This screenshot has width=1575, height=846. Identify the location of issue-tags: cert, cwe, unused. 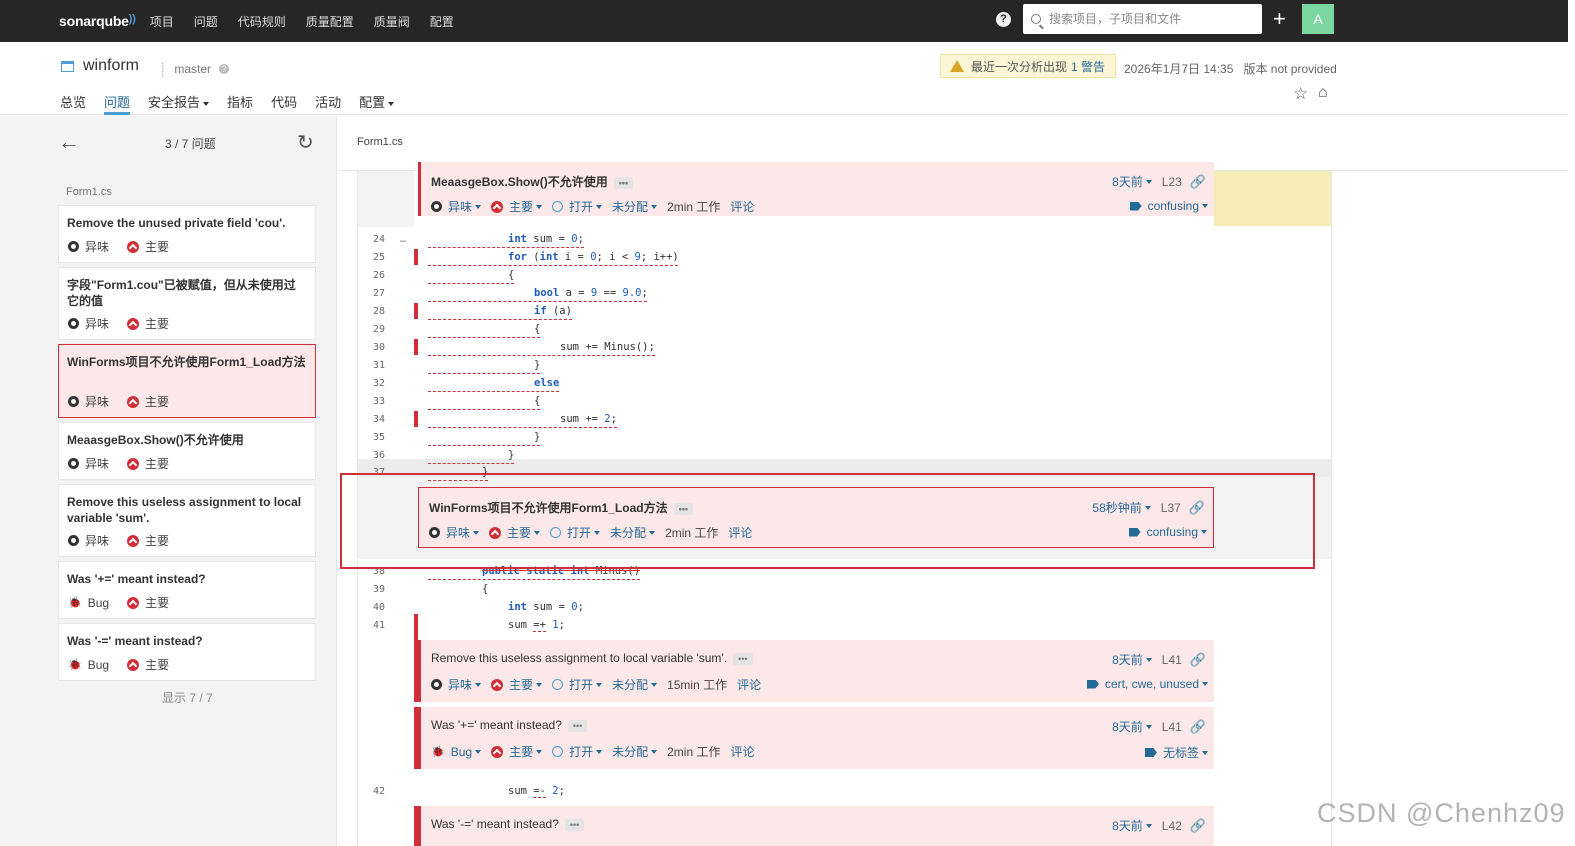
(1147, 684).